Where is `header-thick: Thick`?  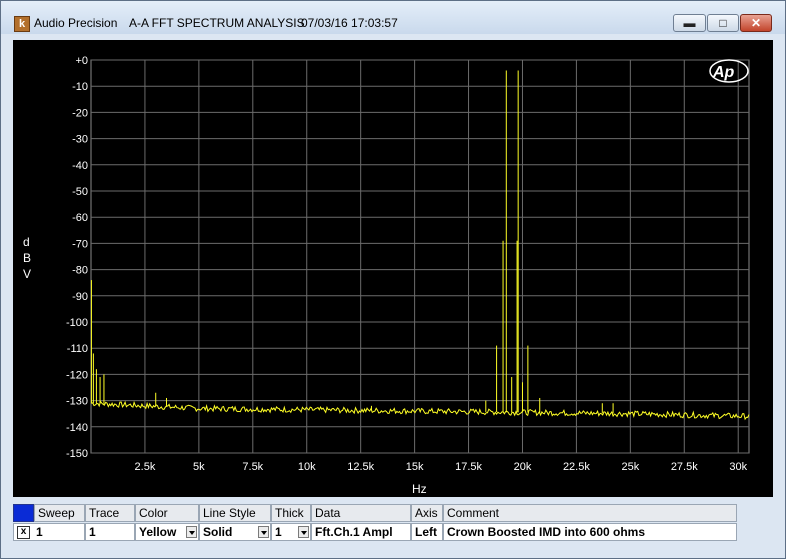
header-thick: Thick is located at coordinates (291, 513).